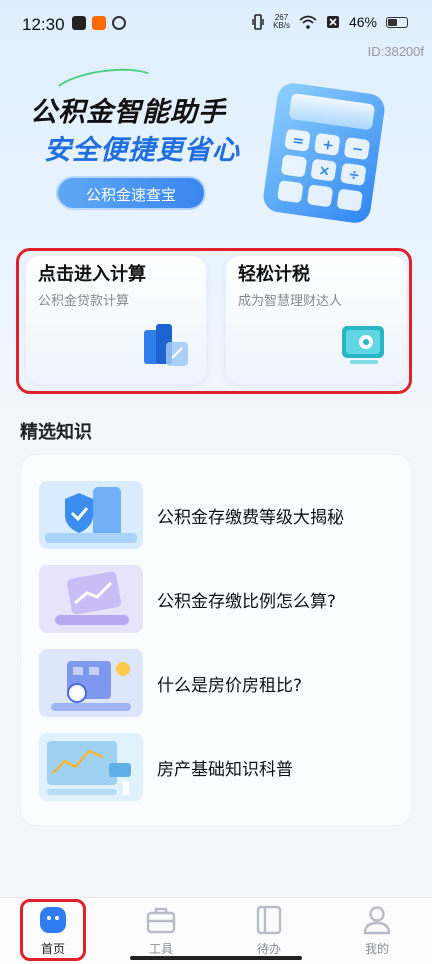 The image size is (432, 964). What do you see at coordinates (268, 949) in the screenshot?
I see `tab-label: 待办` at bounding box center [268, 949].